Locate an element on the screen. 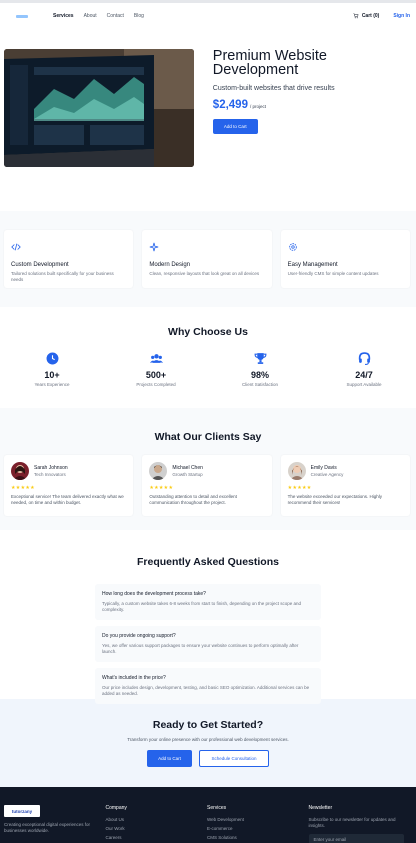  stat-value: 500+ is located at coordinates (156, 375).